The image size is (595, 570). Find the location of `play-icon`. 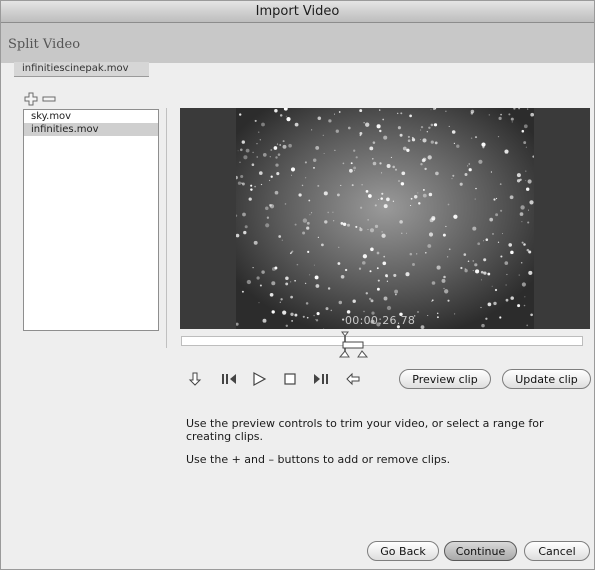

play-icon is located at coordinates (259, 379).